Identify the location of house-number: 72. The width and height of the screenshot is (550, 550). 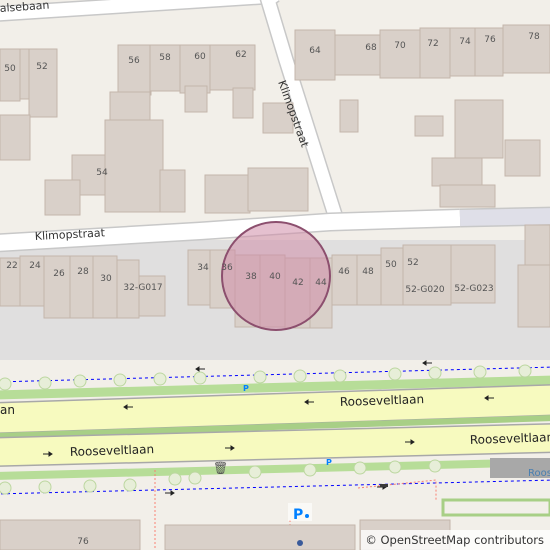
(432, 44).